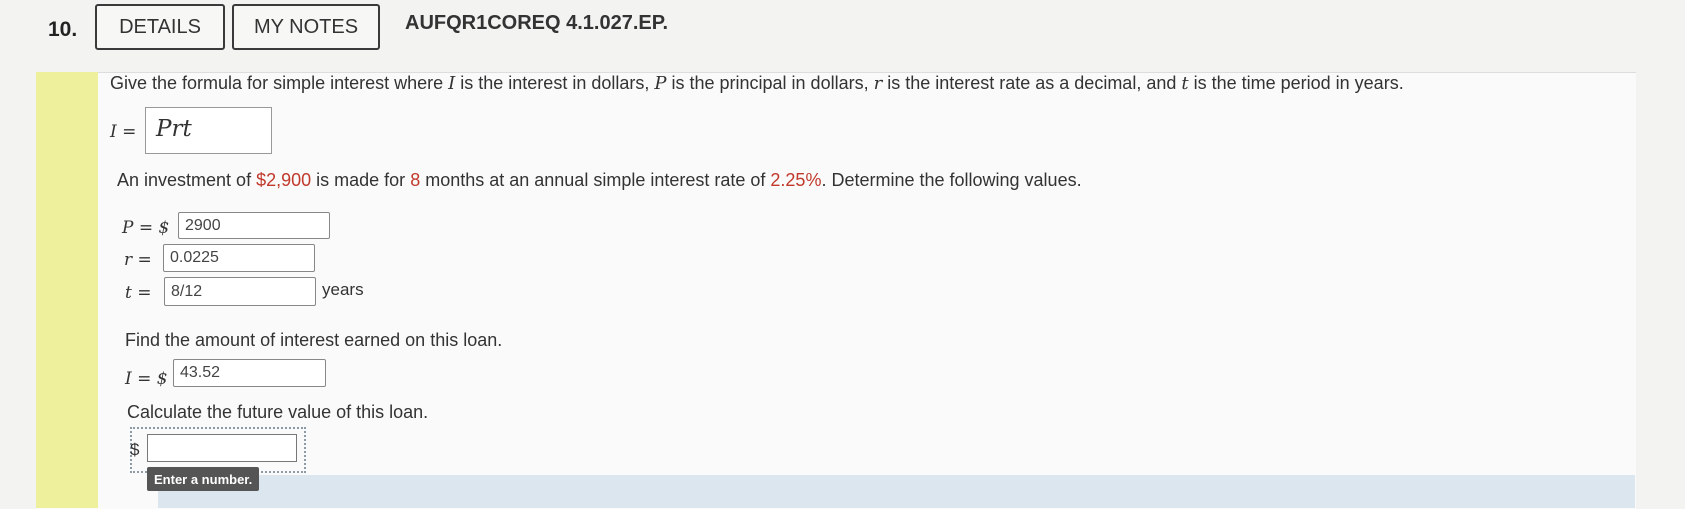 The image size is (1685, 509). What do you see at coordinates (240, 291) in the screenshot?
I see `t-field: 8/12` at bounding box center [240, 291].